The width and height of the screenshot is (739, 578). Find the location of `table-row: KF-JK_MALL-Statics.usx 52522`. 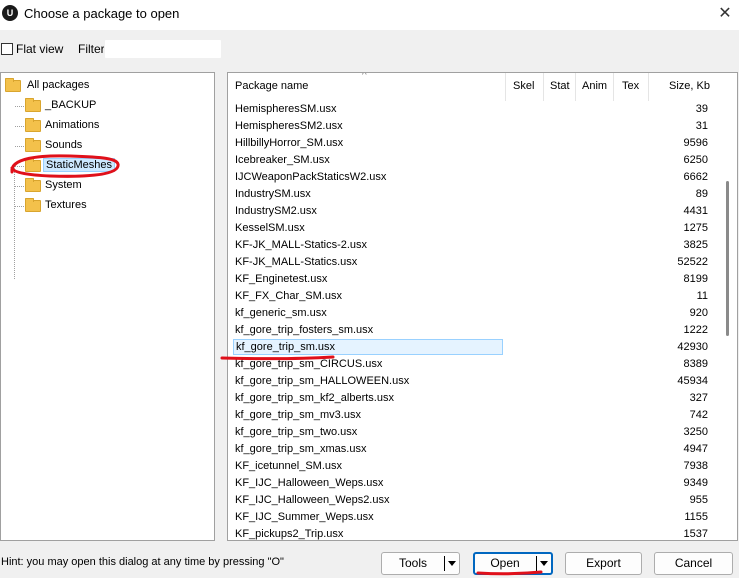

table-row: KF-JK_MALL-Statics.usx 52522 is located at coordinates (473, 262).